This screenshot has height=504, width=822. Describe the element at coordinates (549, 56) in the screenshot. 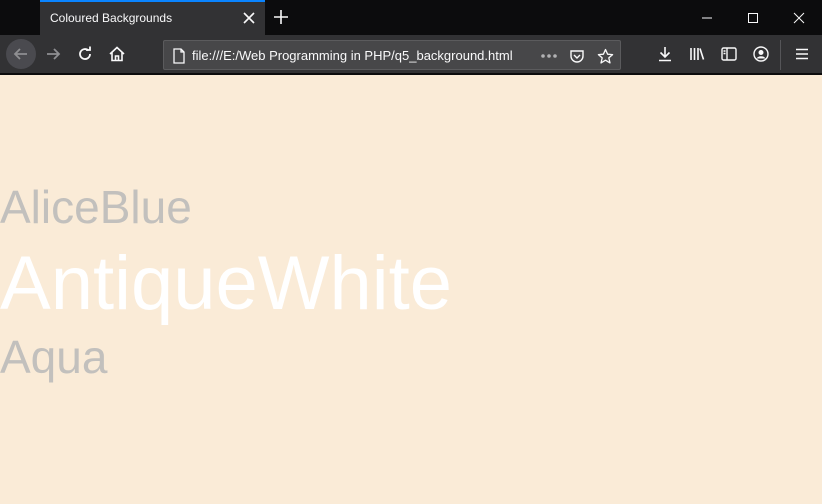

I see `ellipsis-icon` at that location.